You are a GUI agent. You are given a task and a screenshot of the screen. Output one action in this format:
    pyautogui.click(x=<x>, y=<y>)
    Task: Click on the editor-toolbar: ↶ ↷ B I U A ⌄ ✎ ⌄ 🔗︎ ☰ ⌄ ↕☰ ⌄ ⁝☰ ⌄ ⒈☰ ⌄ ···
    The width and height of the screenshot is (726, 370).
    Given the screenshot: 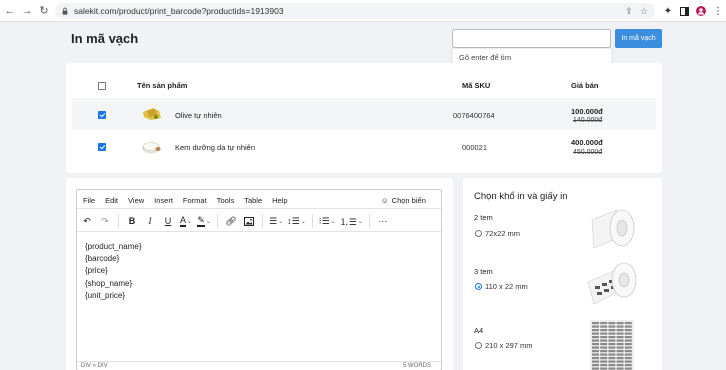 What is the action you would take?
    pyautogui.click(x=237, y=221)
    